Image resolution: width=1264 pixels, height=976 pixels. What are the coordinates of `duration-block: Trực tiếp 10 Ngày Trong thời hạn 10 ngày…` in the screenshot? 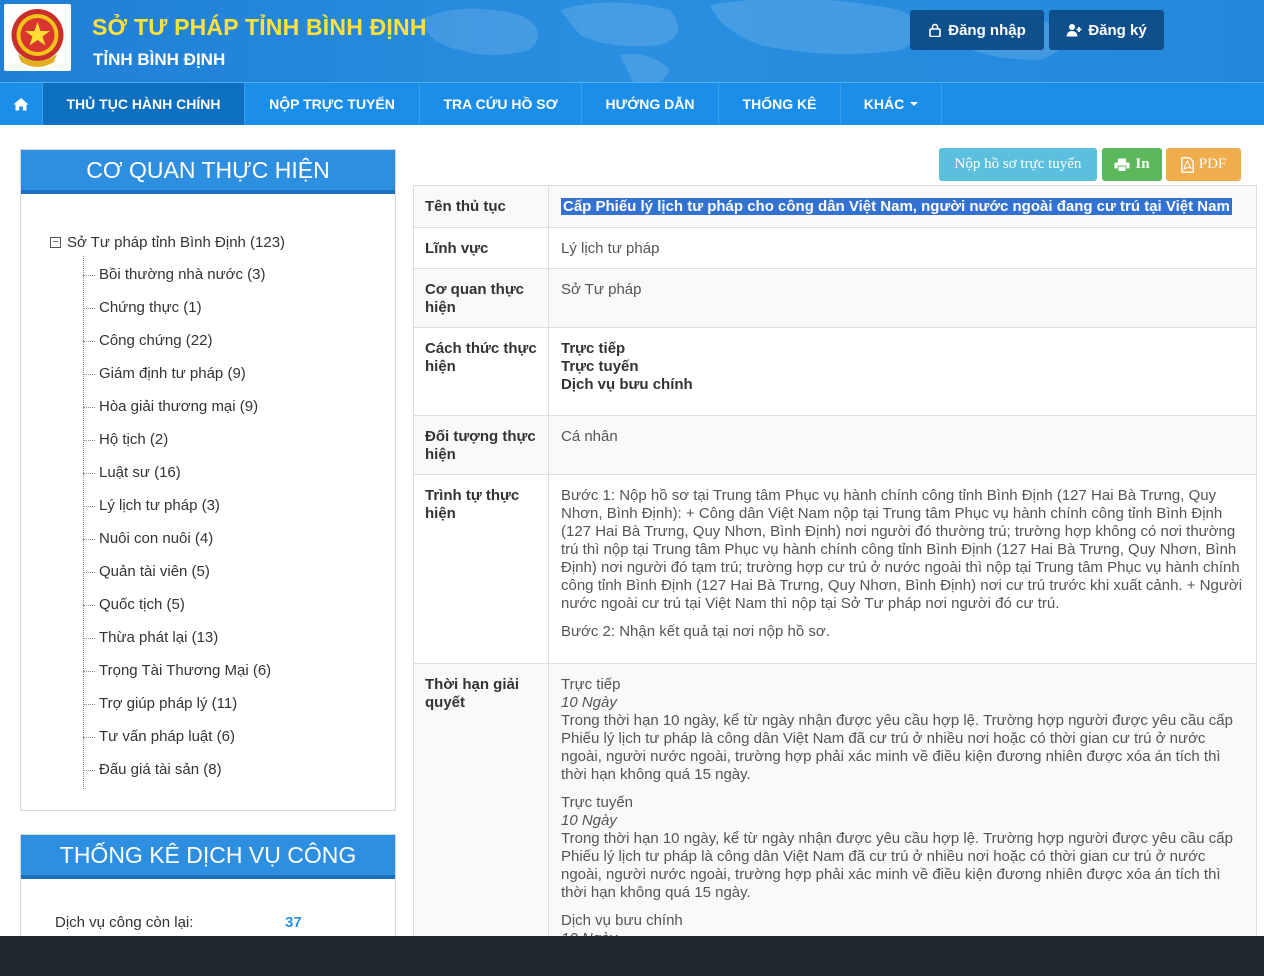 It's located at (902, 730).